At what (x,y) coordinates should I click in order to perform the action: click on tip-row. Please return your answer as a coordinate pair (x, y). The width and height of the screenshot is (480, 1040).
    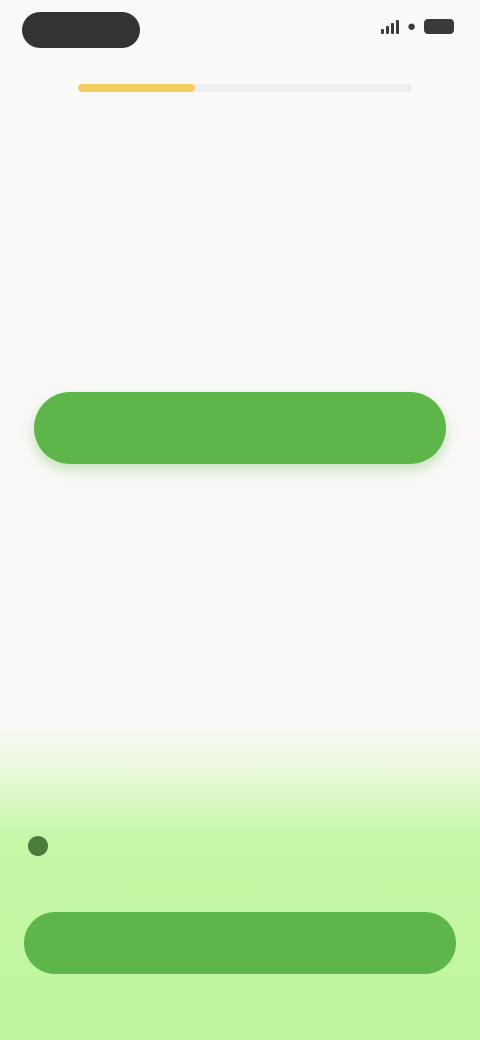
    Looking at the image, I should click on (43, 846).